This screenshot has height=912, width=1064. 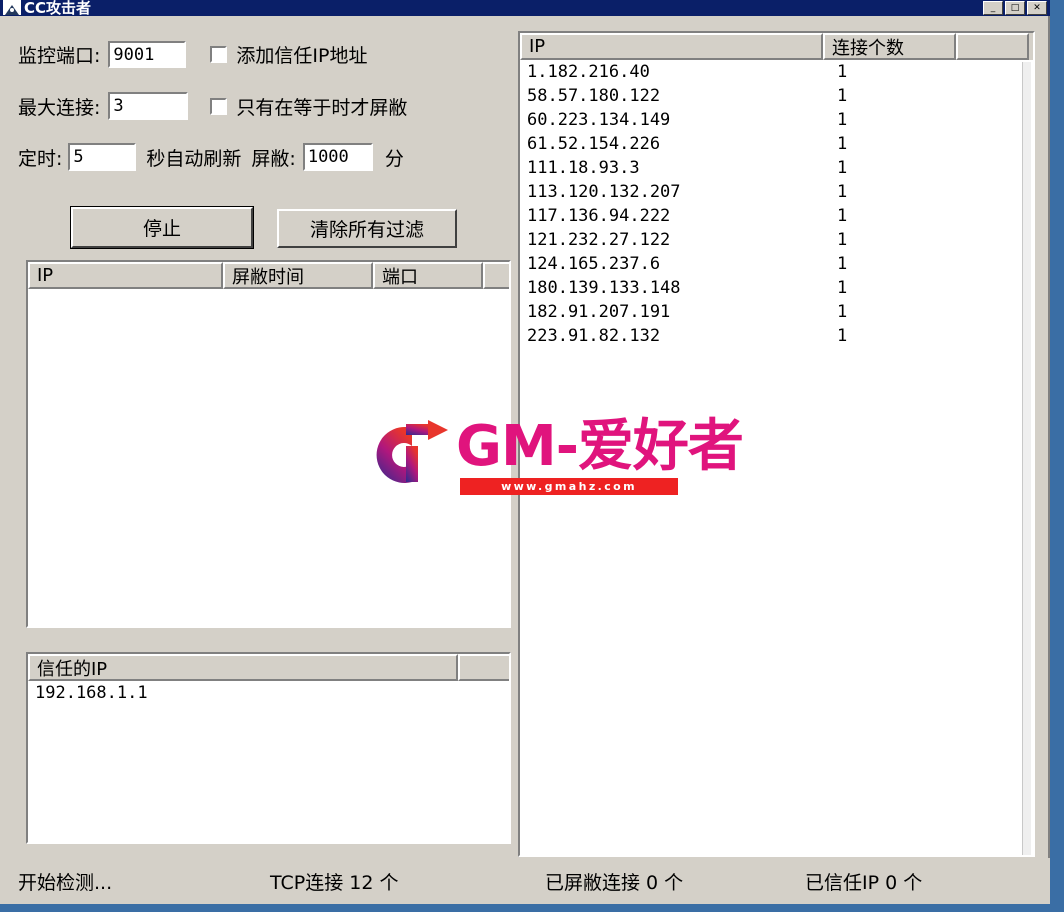 I want to click on block-time-label: 屏敝:, so click(x=273, y=158).